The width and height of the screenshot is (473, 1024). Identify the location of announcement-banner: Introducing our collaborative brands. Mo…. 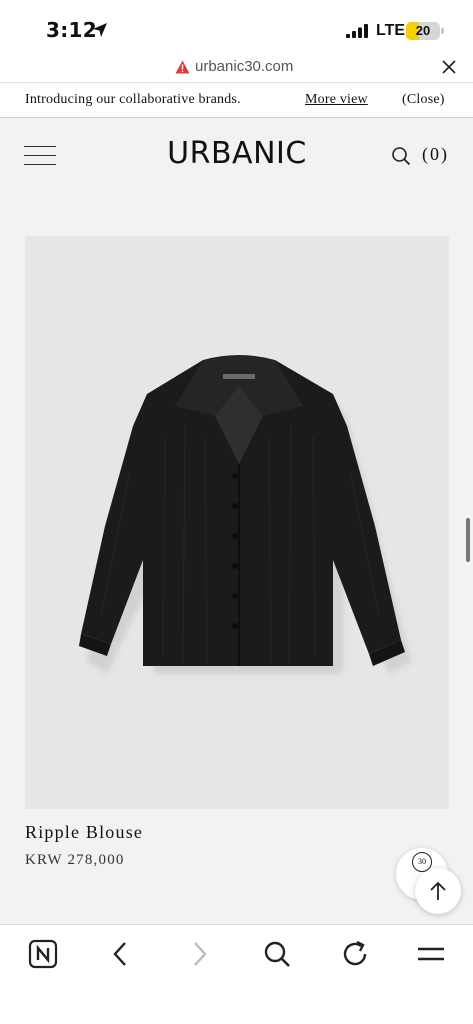
(236, 100).